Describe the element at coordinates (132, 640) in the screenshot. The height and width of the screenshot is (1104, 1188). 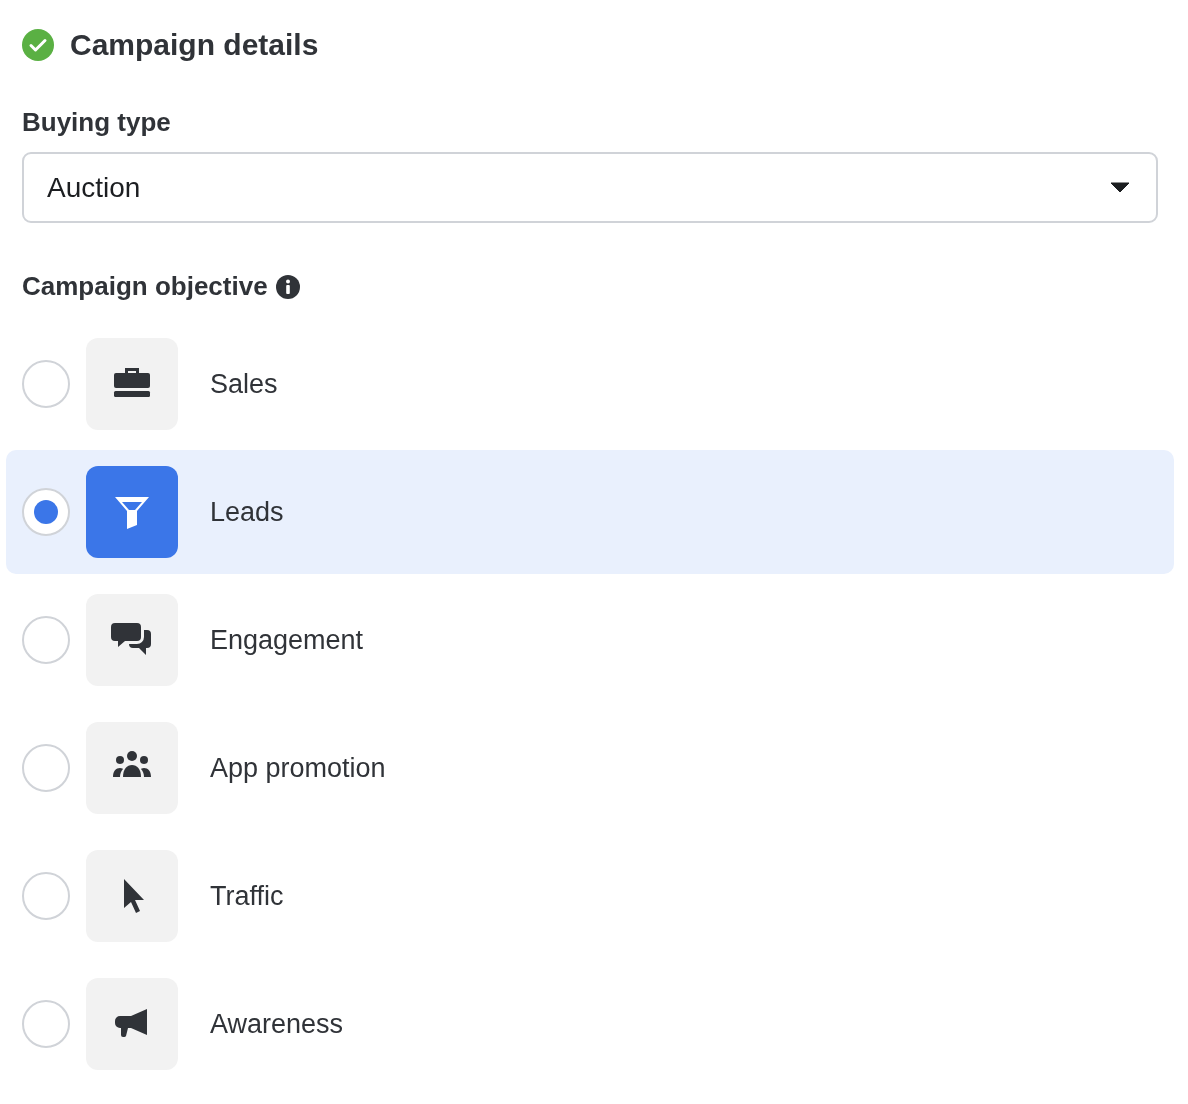
I see `chat-bubbles-tile-icon` at that location.